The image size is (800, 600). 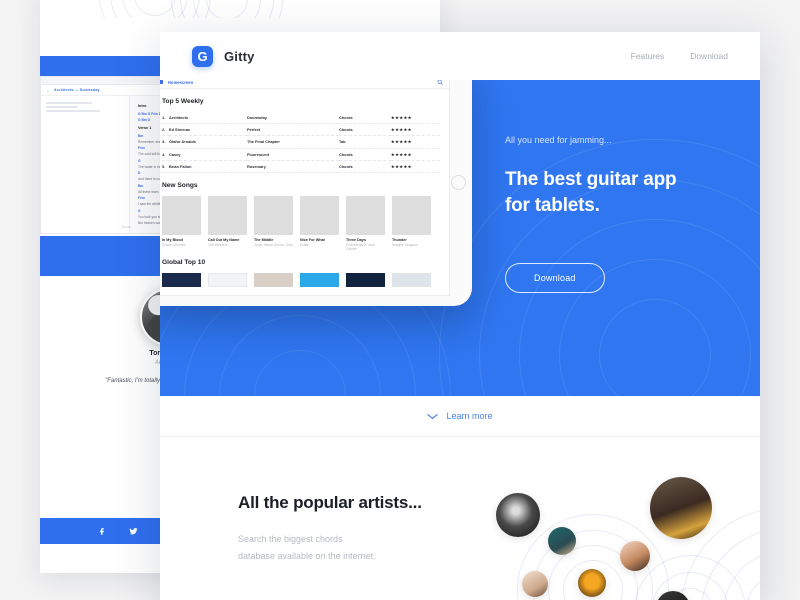 I want to click on download-button: Download, so click(x=555, y=278).